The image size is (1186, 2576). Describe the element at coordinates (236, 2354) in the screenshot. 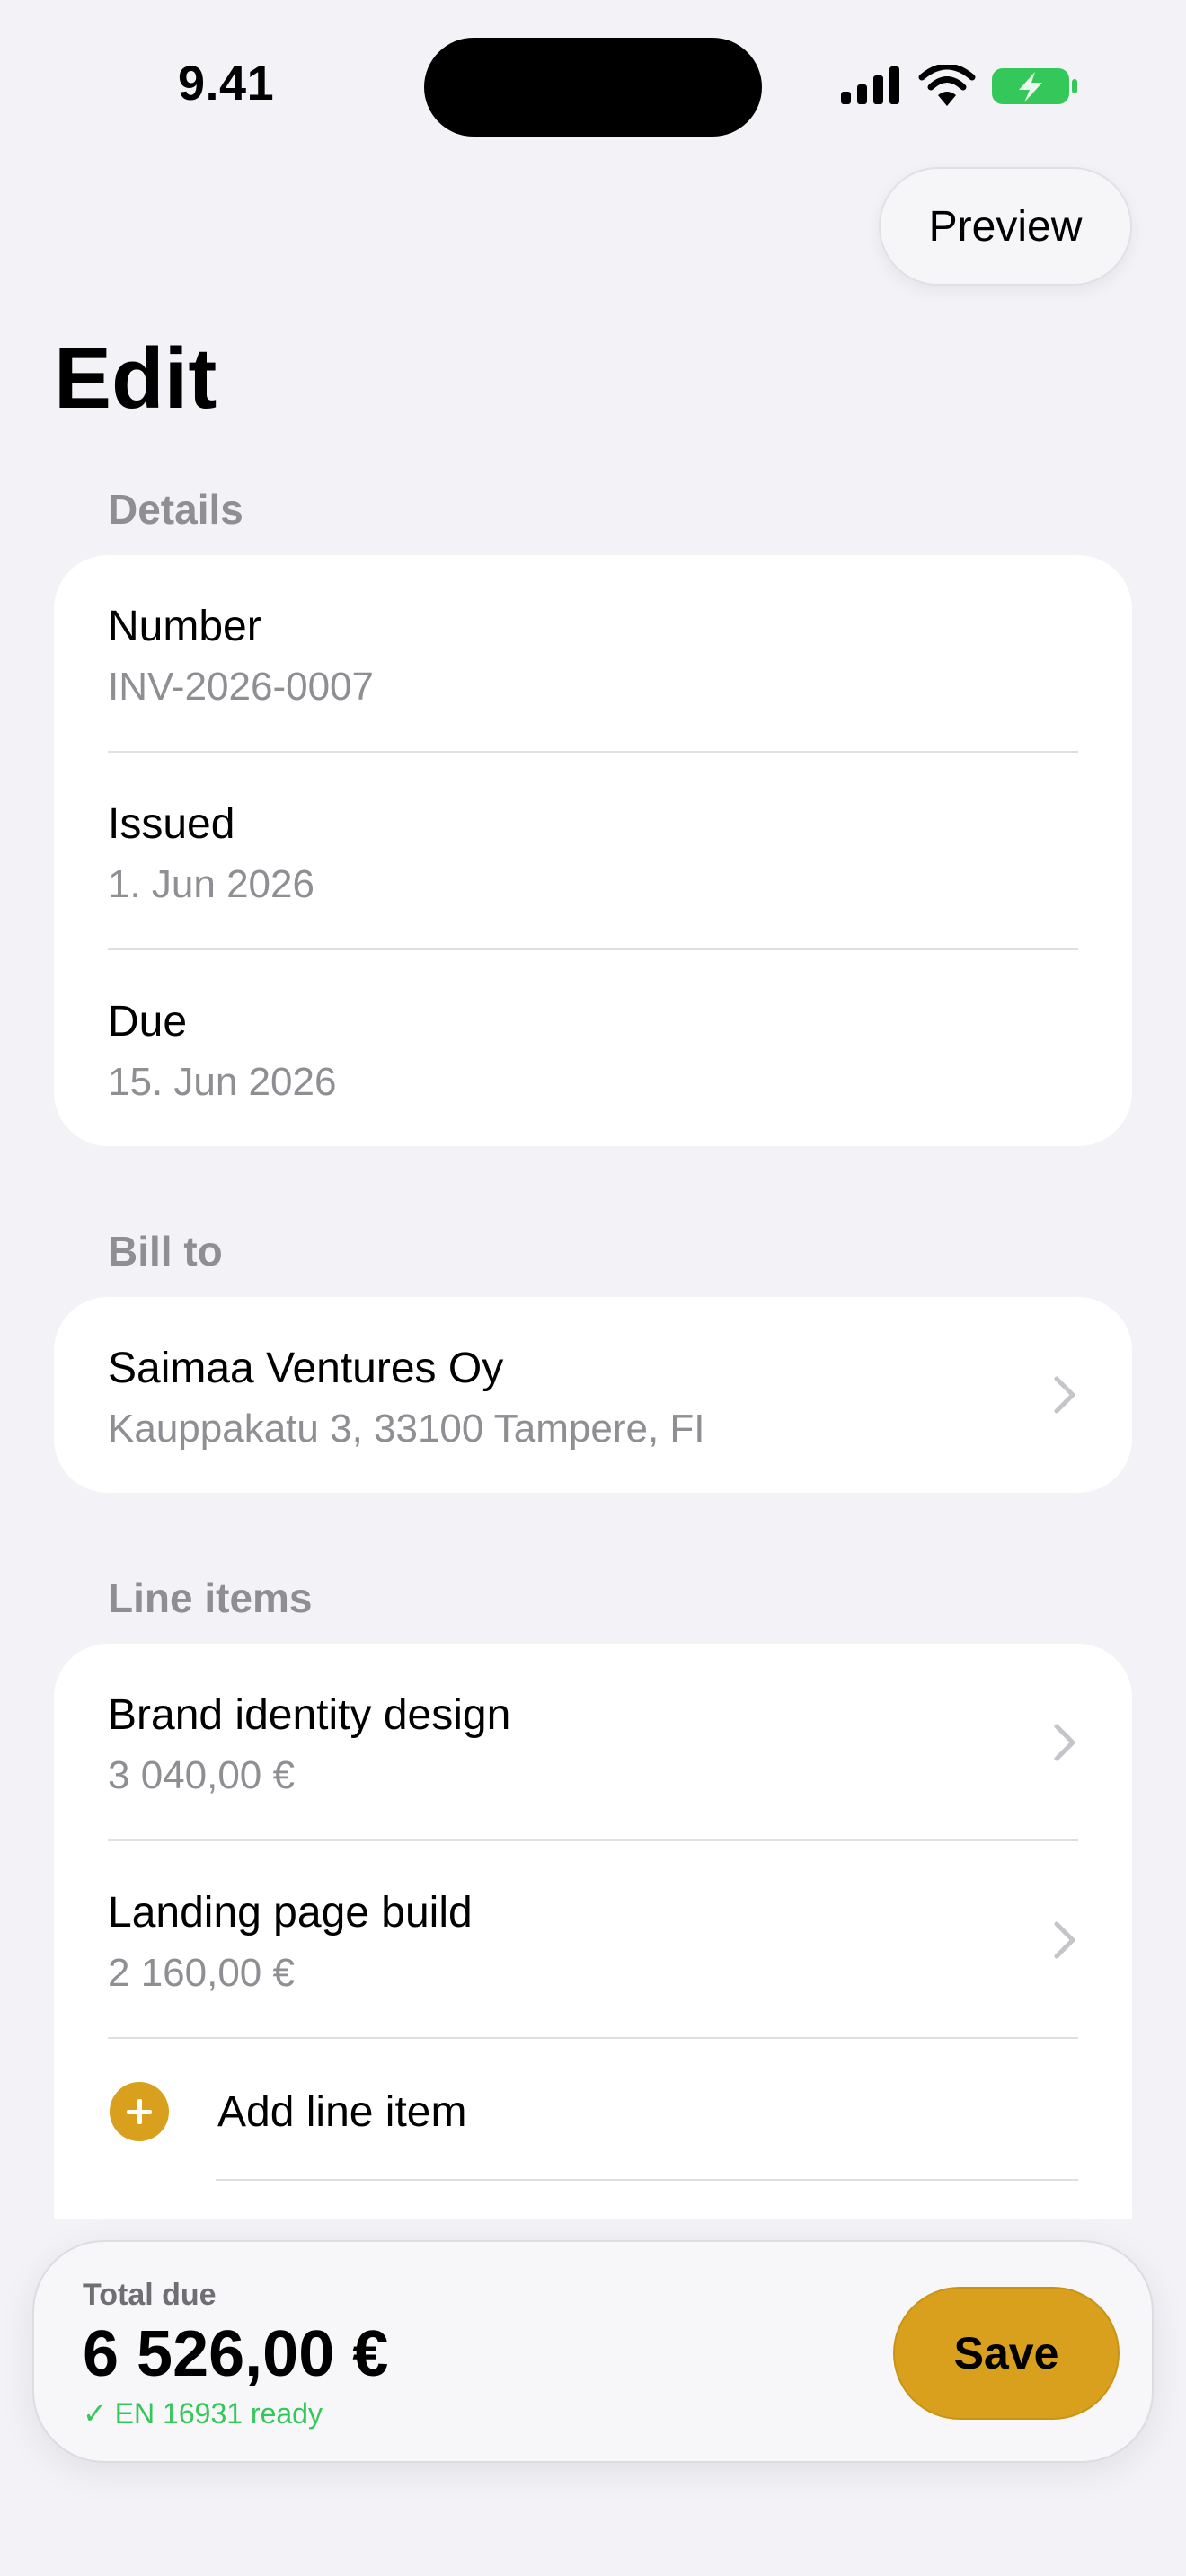

I see `total-due-value: 6 526,00 €` at that location.